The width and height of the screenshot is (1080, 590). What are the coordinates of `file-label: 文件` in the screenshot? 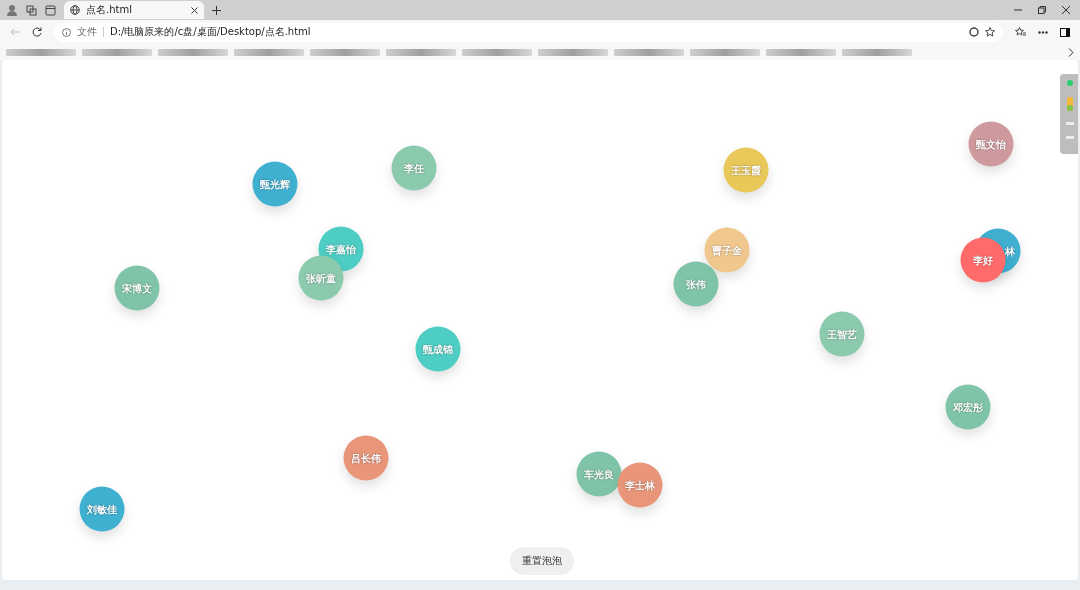 It's located at (87, 32).